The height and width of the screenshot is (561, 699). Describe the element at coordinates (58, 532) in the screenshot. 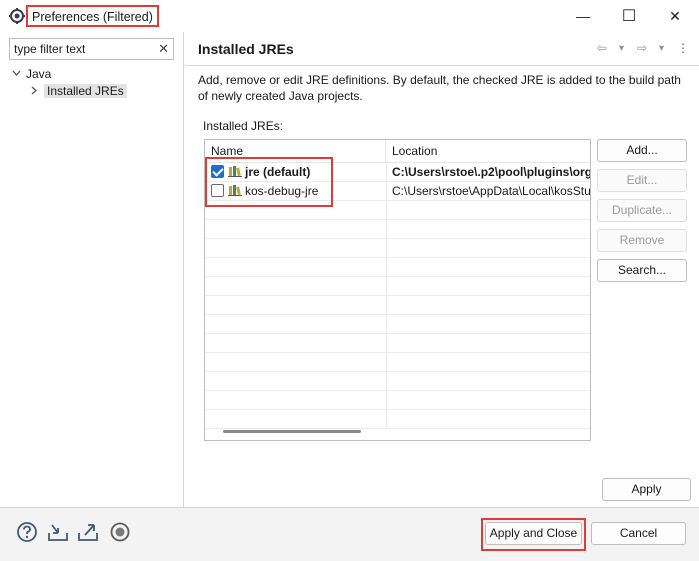

I see `import-icon` at that location.